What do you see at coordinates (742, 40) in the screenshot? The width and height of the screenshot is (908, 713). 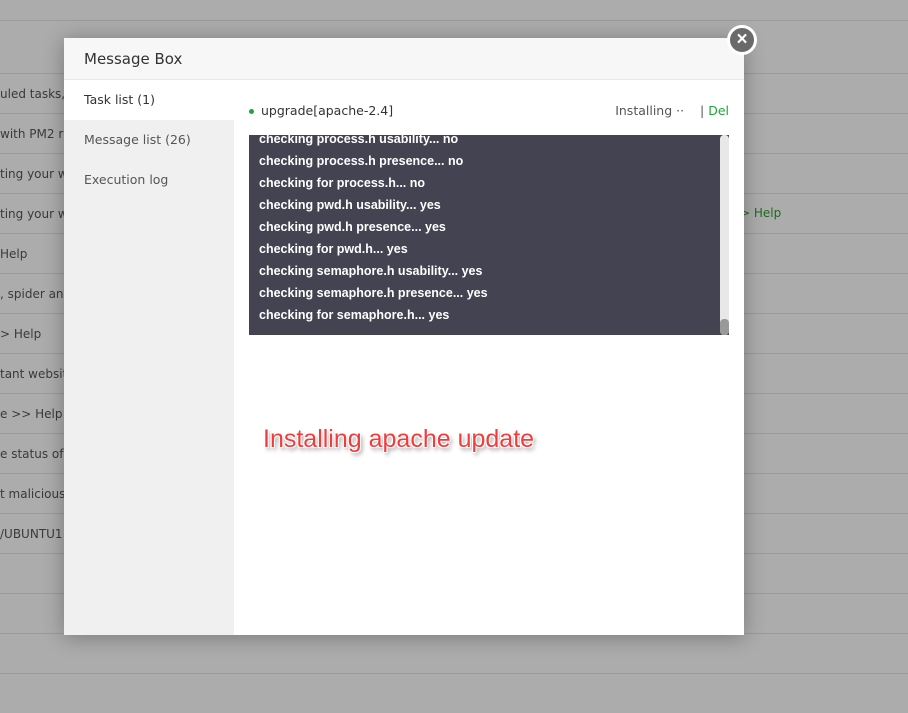 I see `close-icon: ×` at bounding box center [742, 40].